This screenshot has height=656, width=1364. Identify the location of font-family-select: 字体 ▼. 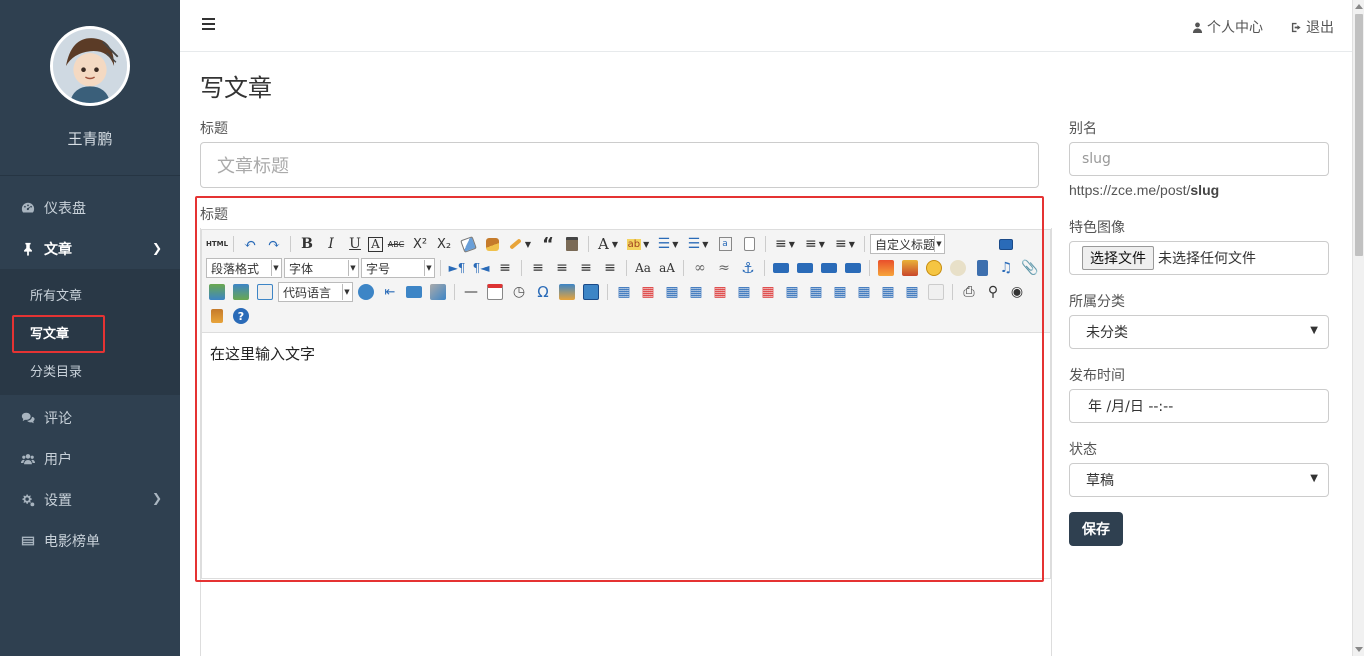
(321, 268).